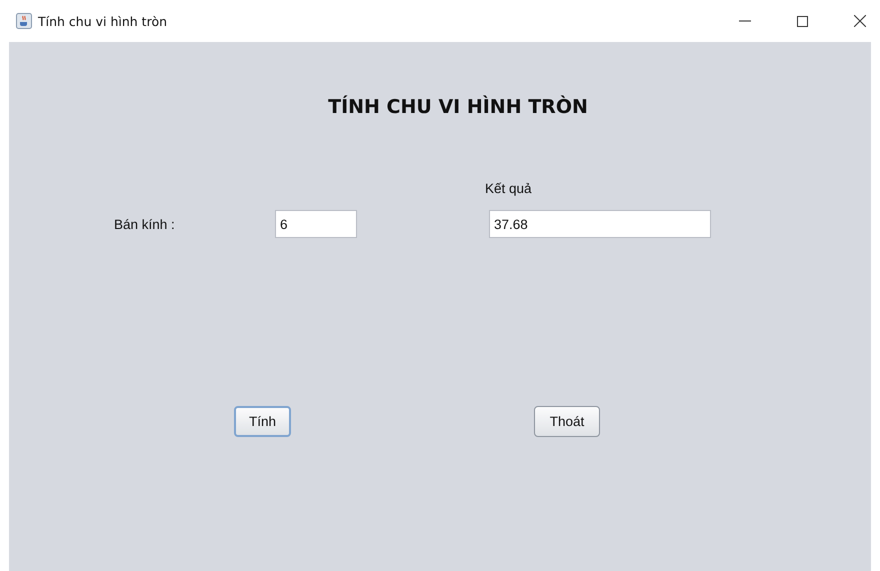 The height and width of the screenshot is (571, 880). I want to click on result-field: 37.68, so click(600, 224).